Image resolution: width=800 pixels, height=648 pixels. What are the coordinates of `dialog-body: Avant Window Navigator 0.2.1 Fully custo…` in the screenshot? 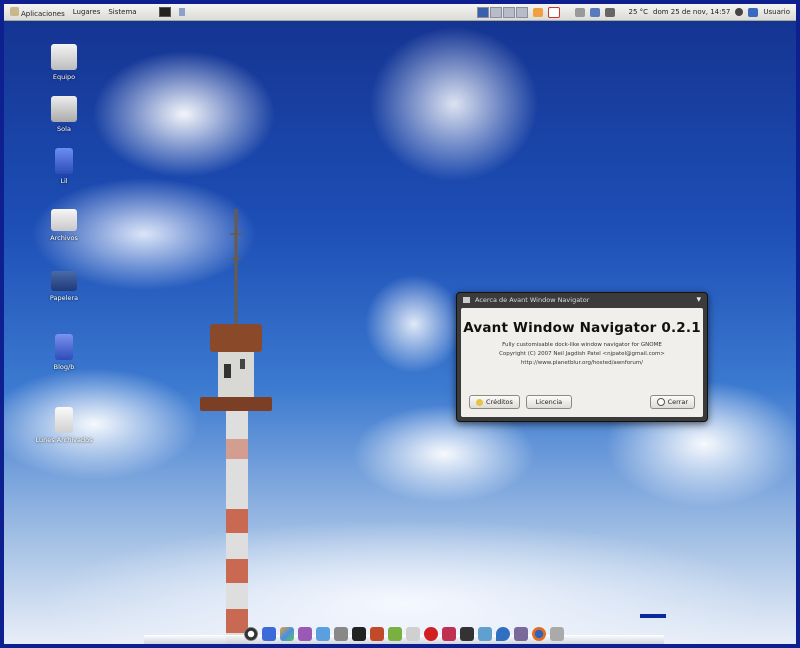 It's located at (582, 362).